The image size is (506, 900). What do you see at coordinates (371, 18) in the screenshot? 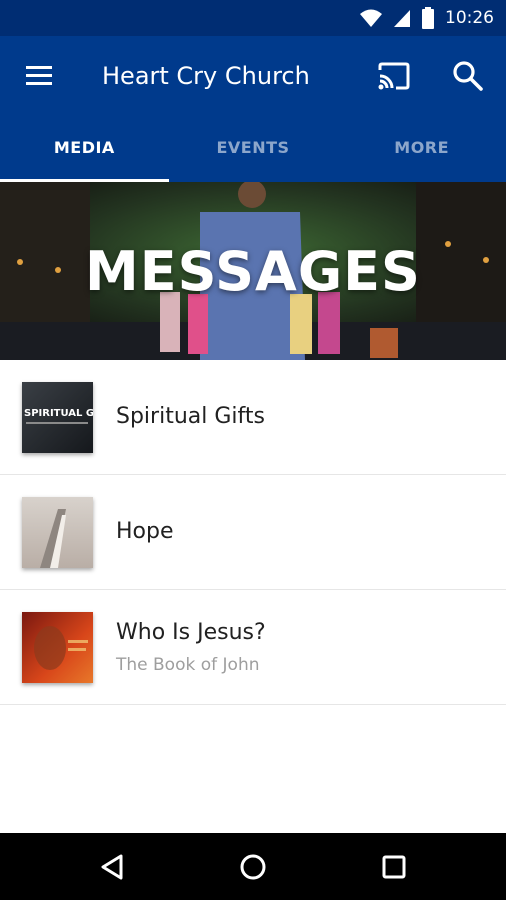
I see `wifi-icon` at bounding box center [371, 18].